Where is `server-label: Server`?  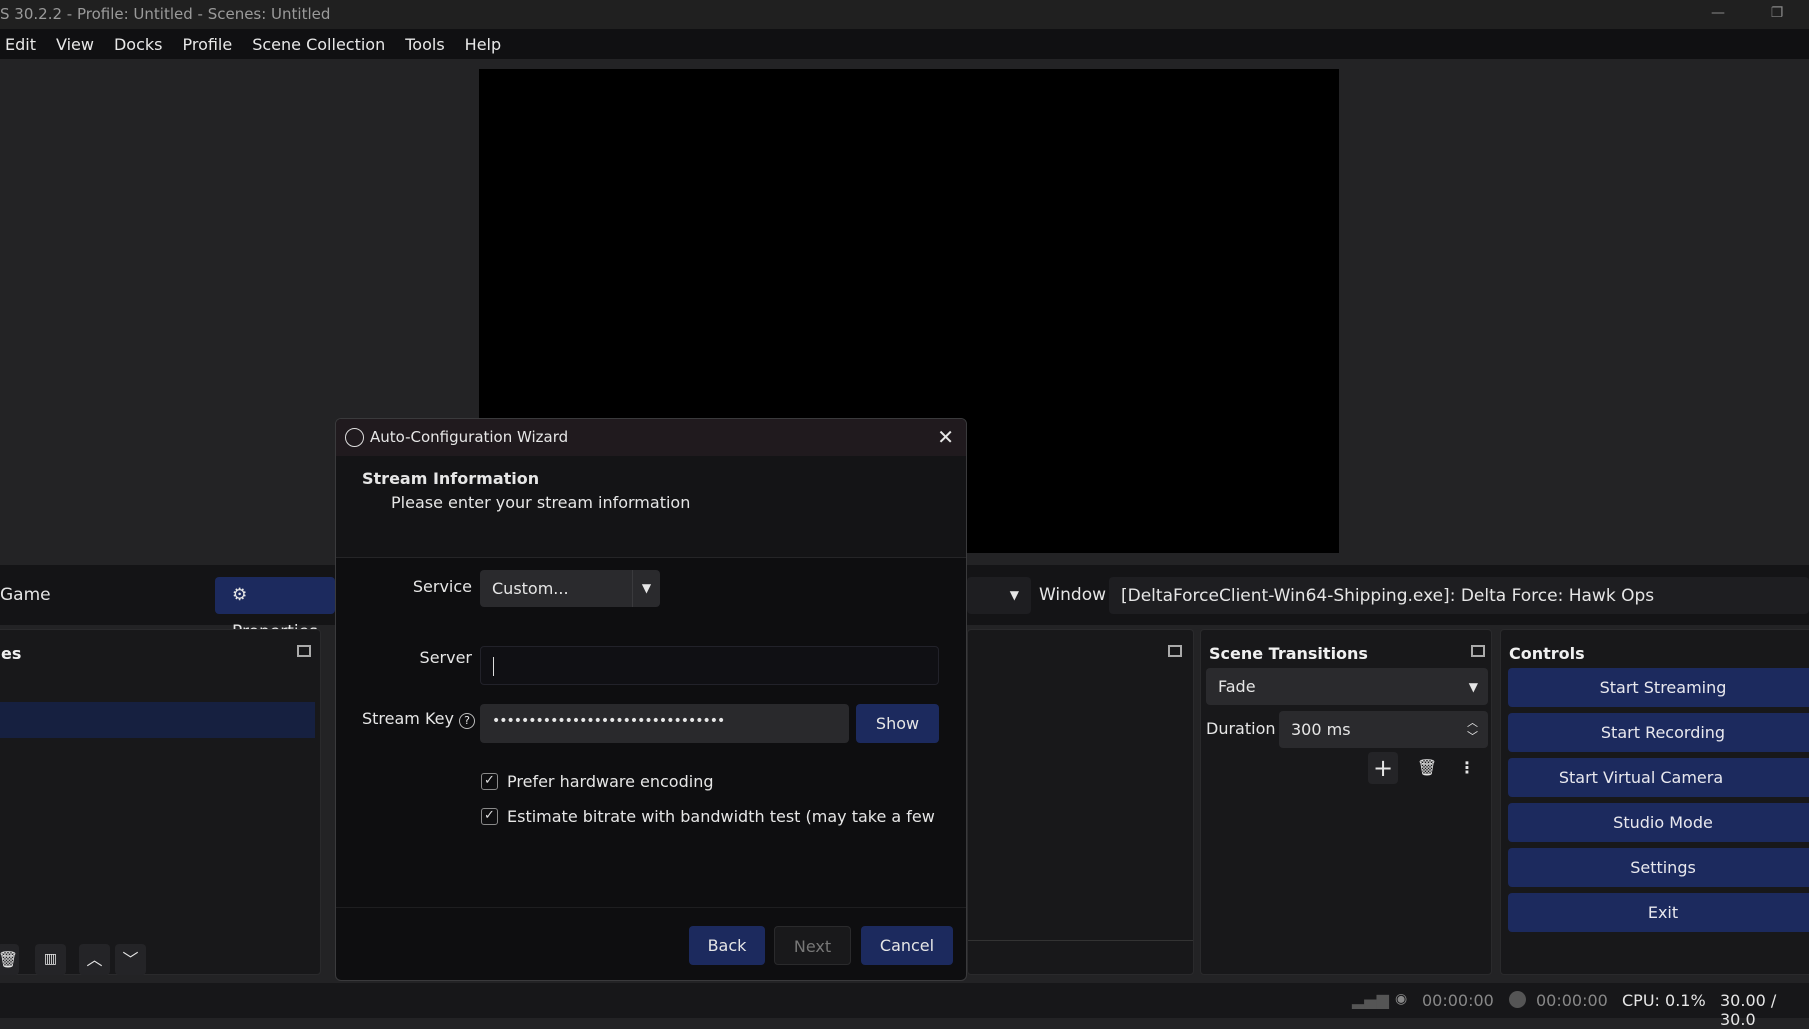 server-label: Server is located at coordinates (445, 657).